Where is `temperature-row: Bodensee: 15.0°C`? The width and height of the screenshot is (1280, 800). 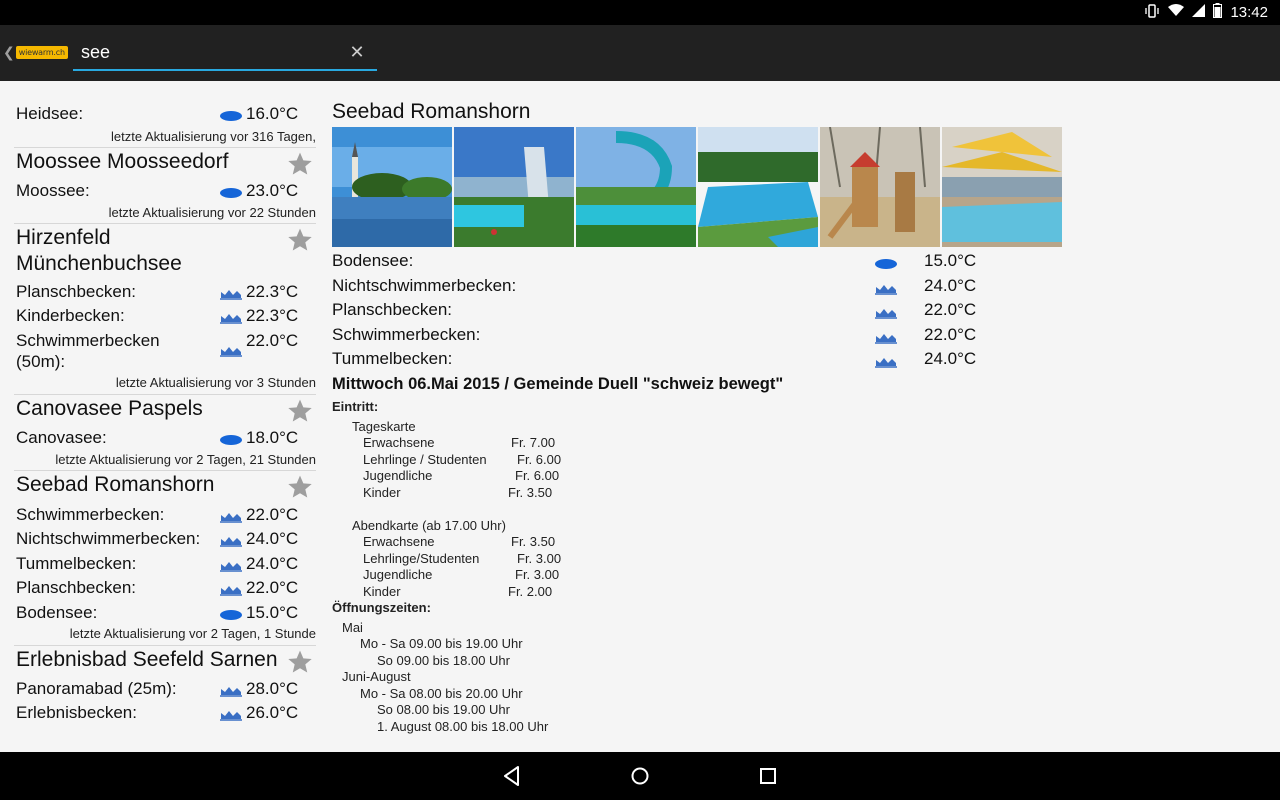 temperature-row: Bodensee: 15.0°C is located at coordinates (682, 263).